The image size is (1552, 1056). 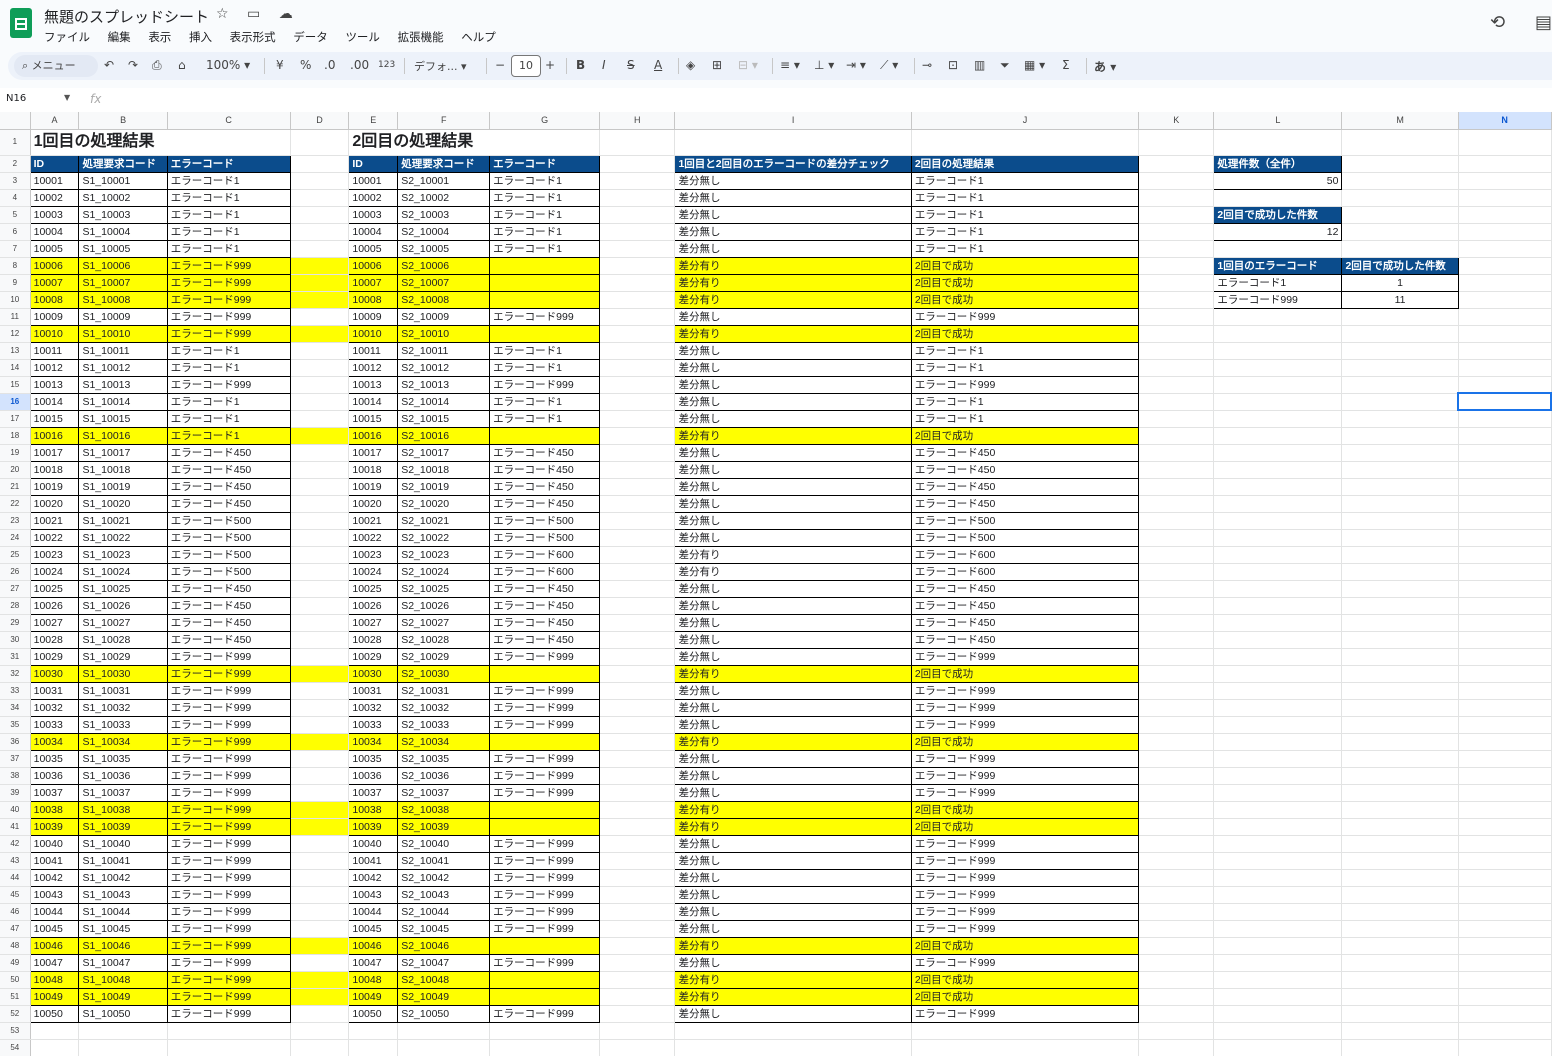 I want to click on cell-f21: S2_10019, so click(x=444, y=486).